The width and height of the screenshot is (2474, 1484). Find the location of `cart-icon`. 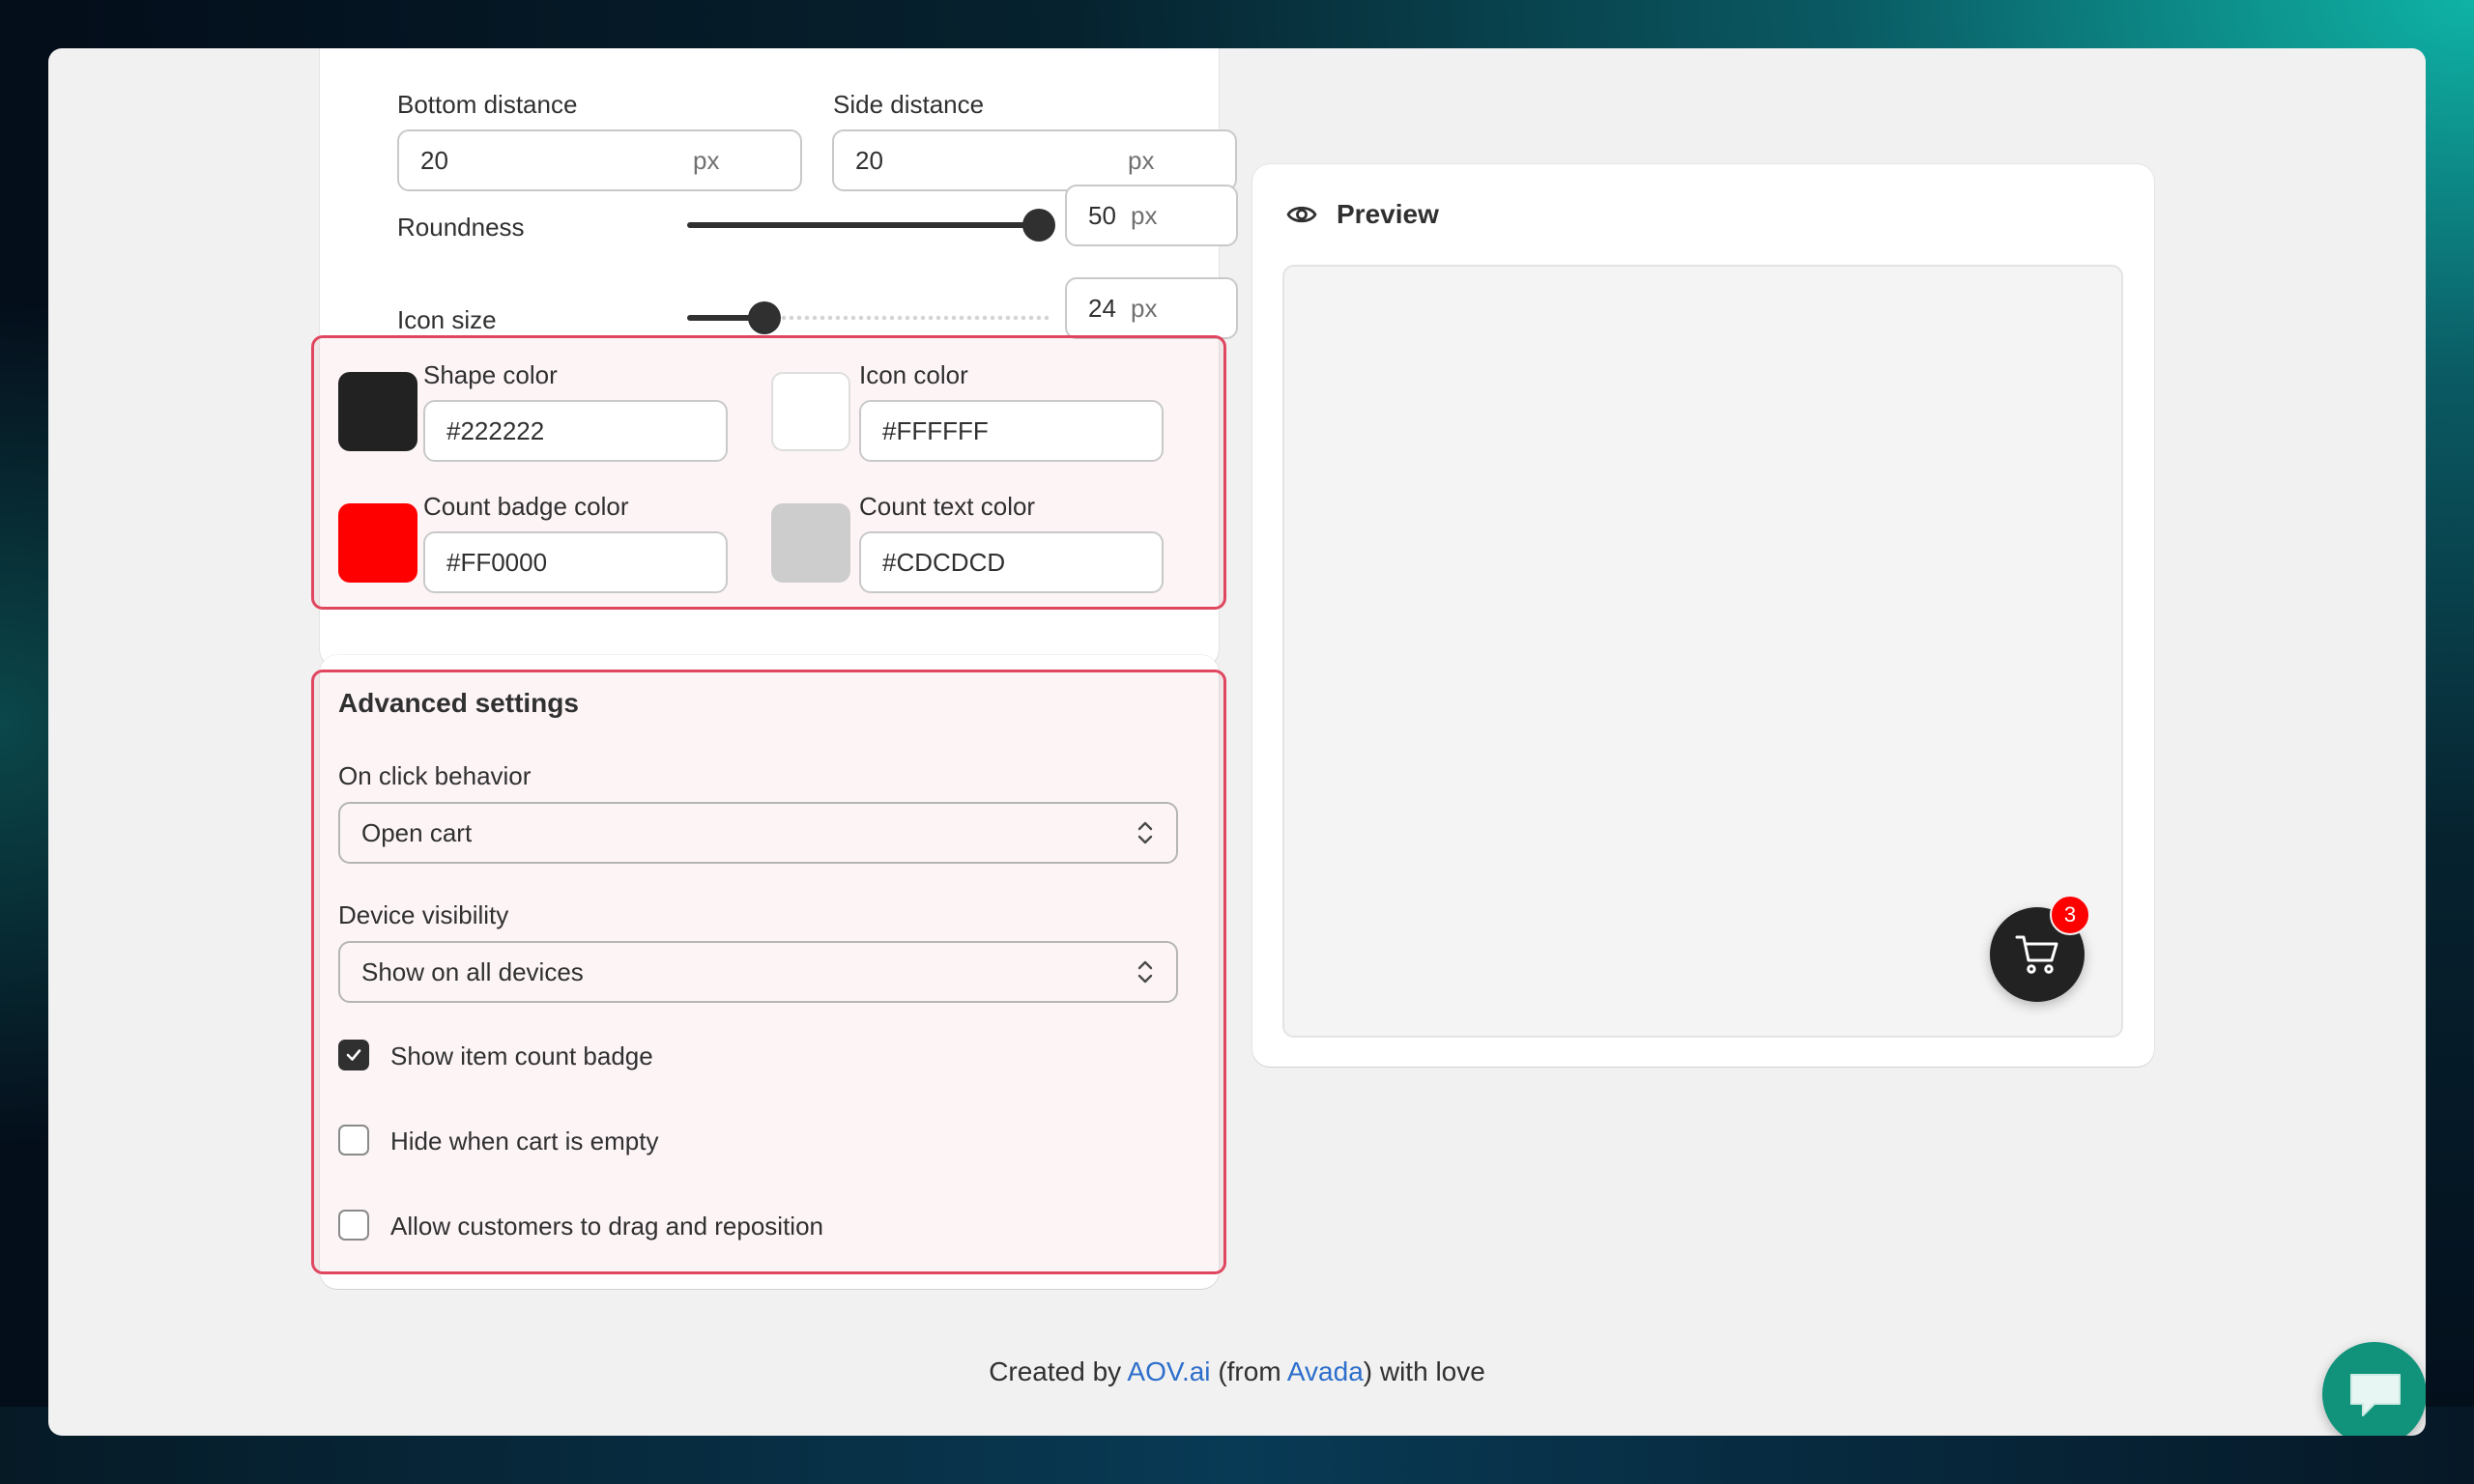

cart-icon is located at coordinates (2037, 955).